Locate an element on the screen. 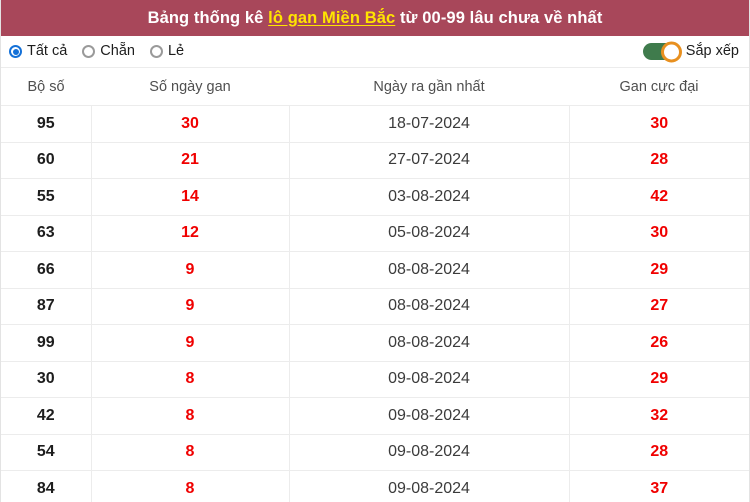 The image size is (750, 502). cell-ngay-ra: 18-07-2024 is located at coordinates (429, 124).